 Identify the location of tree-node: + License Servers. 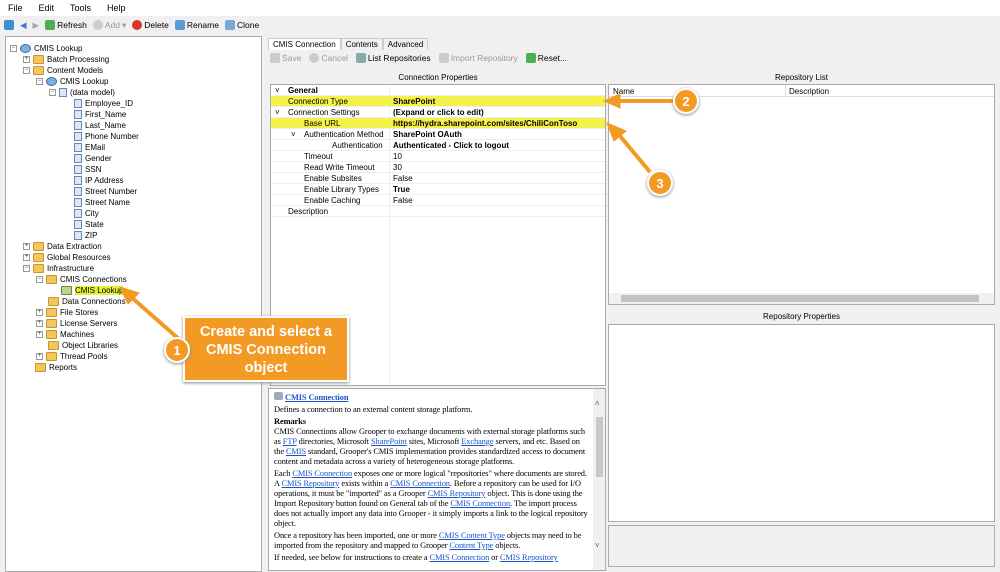
(76, 323).